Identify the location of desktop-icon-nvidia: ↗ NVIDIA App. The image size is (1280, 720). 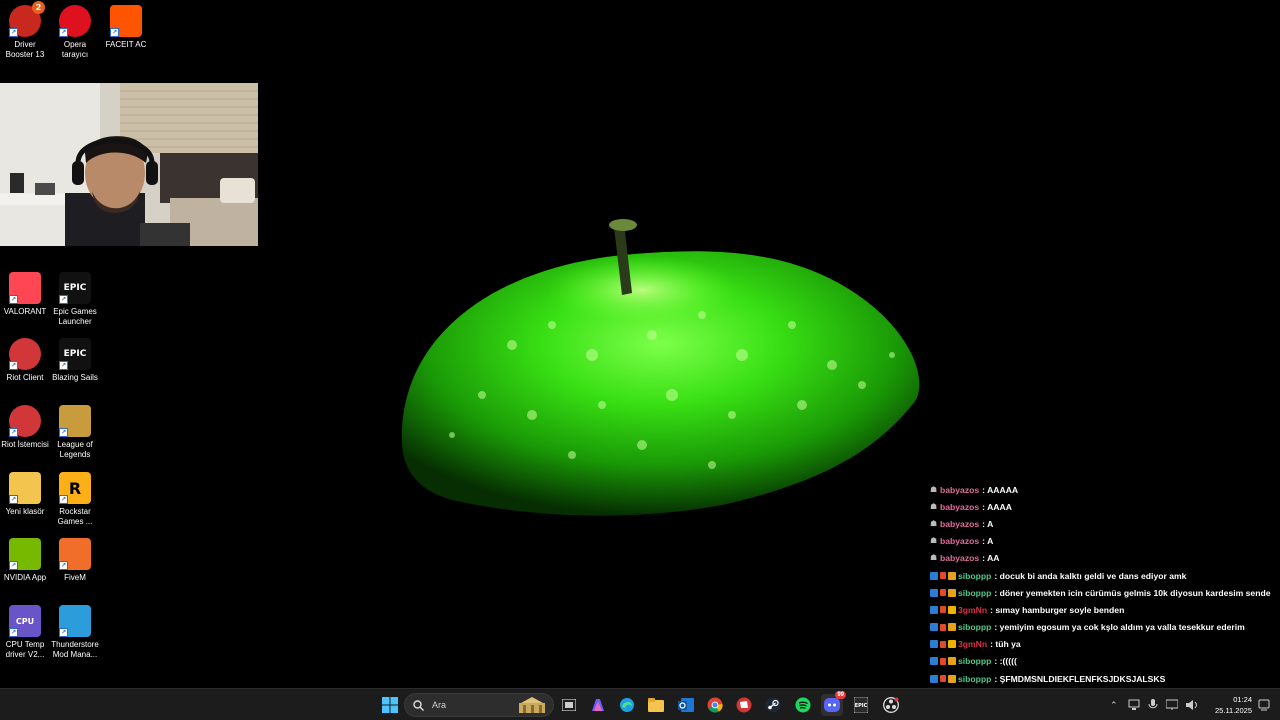
(25, 560).